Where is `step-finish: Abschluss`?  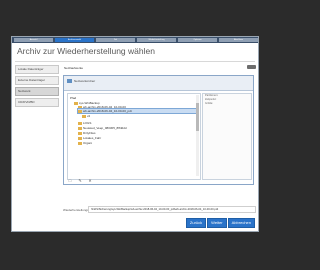
step-finish: Abschluss is located at coordinates (238, 40).